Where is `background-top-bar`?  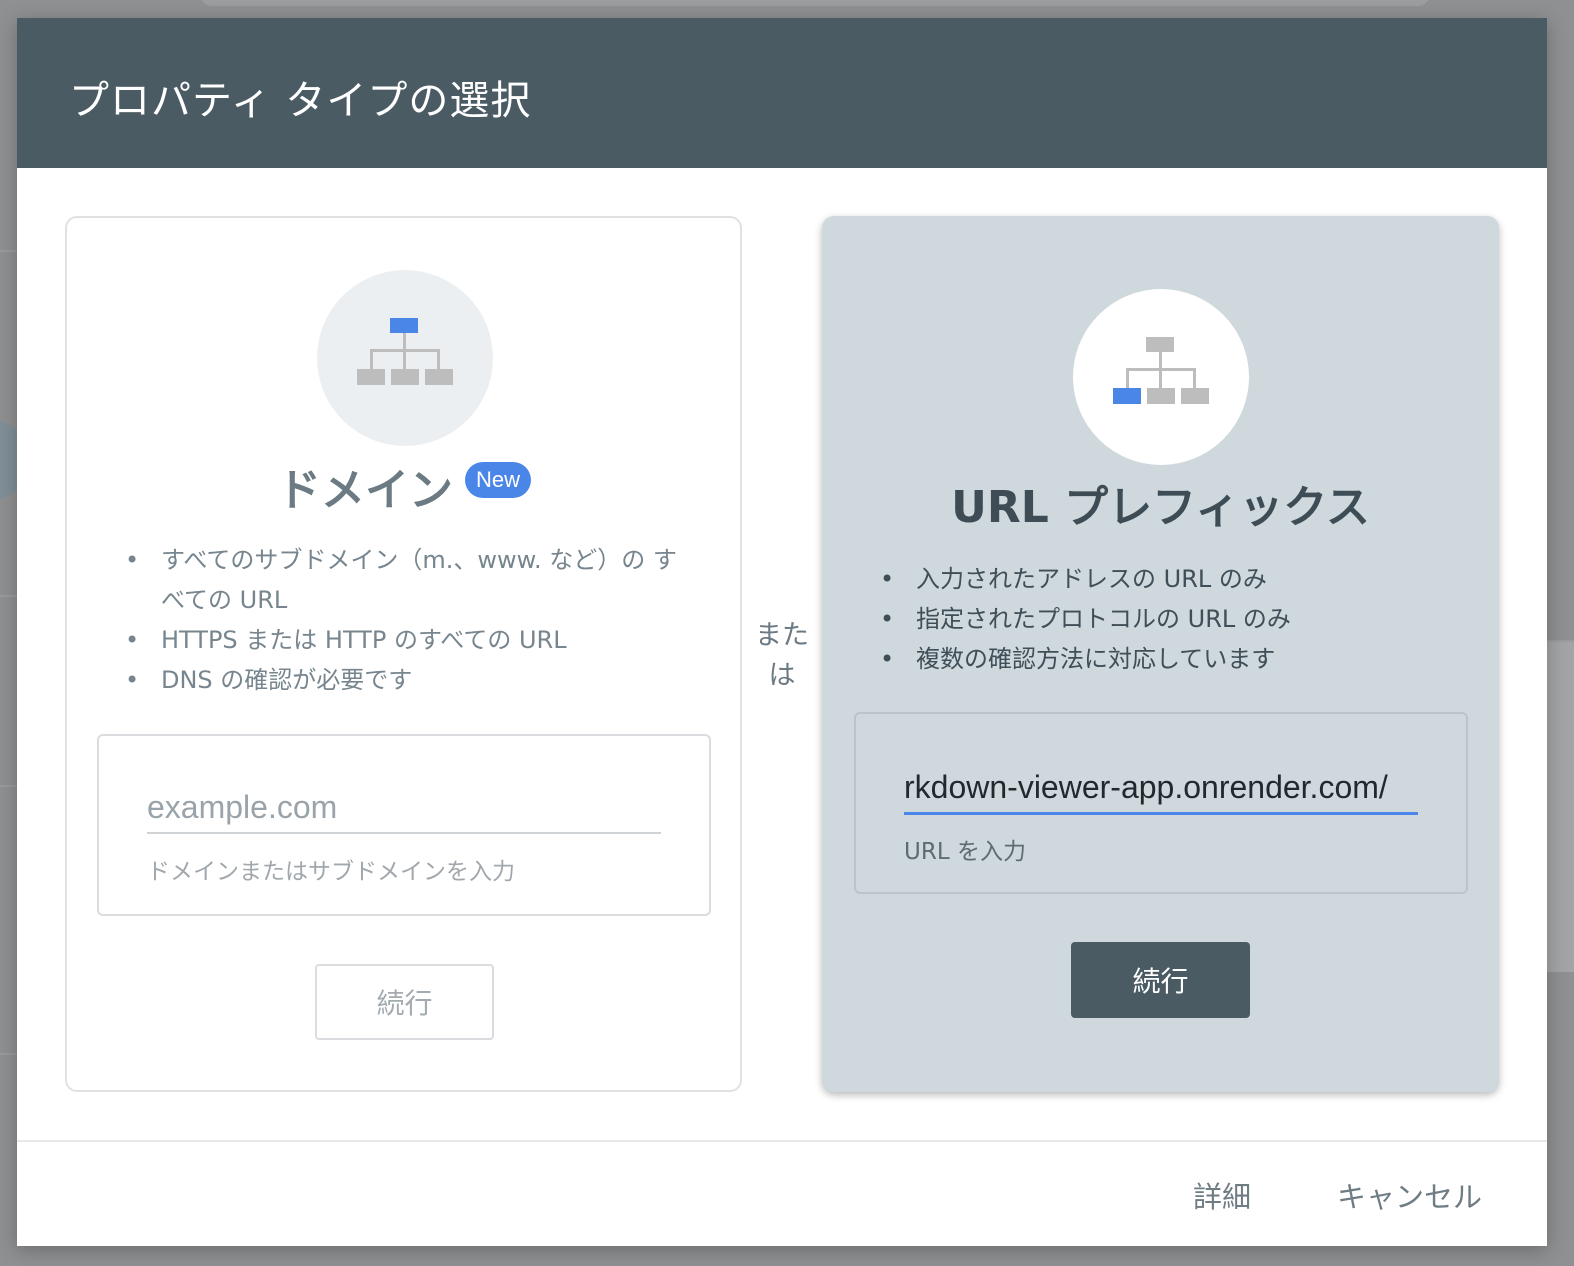
background-top-bar is located at coordinates (815, 3).